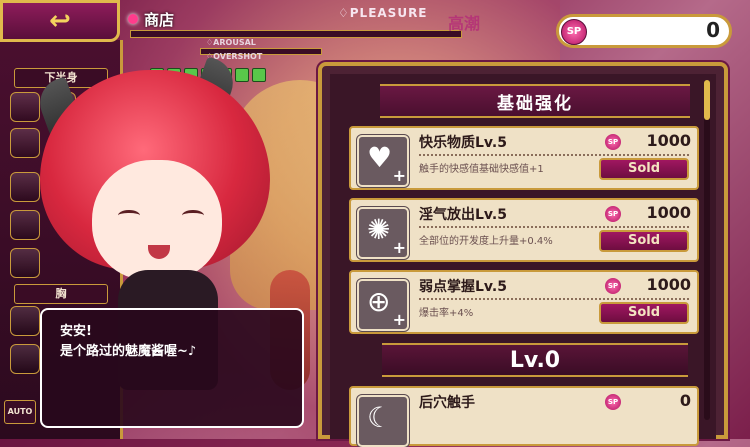 The image size is (750, 447). I want to click on upgrade-name: 淫气放出Lv.5, so click(463, 215).